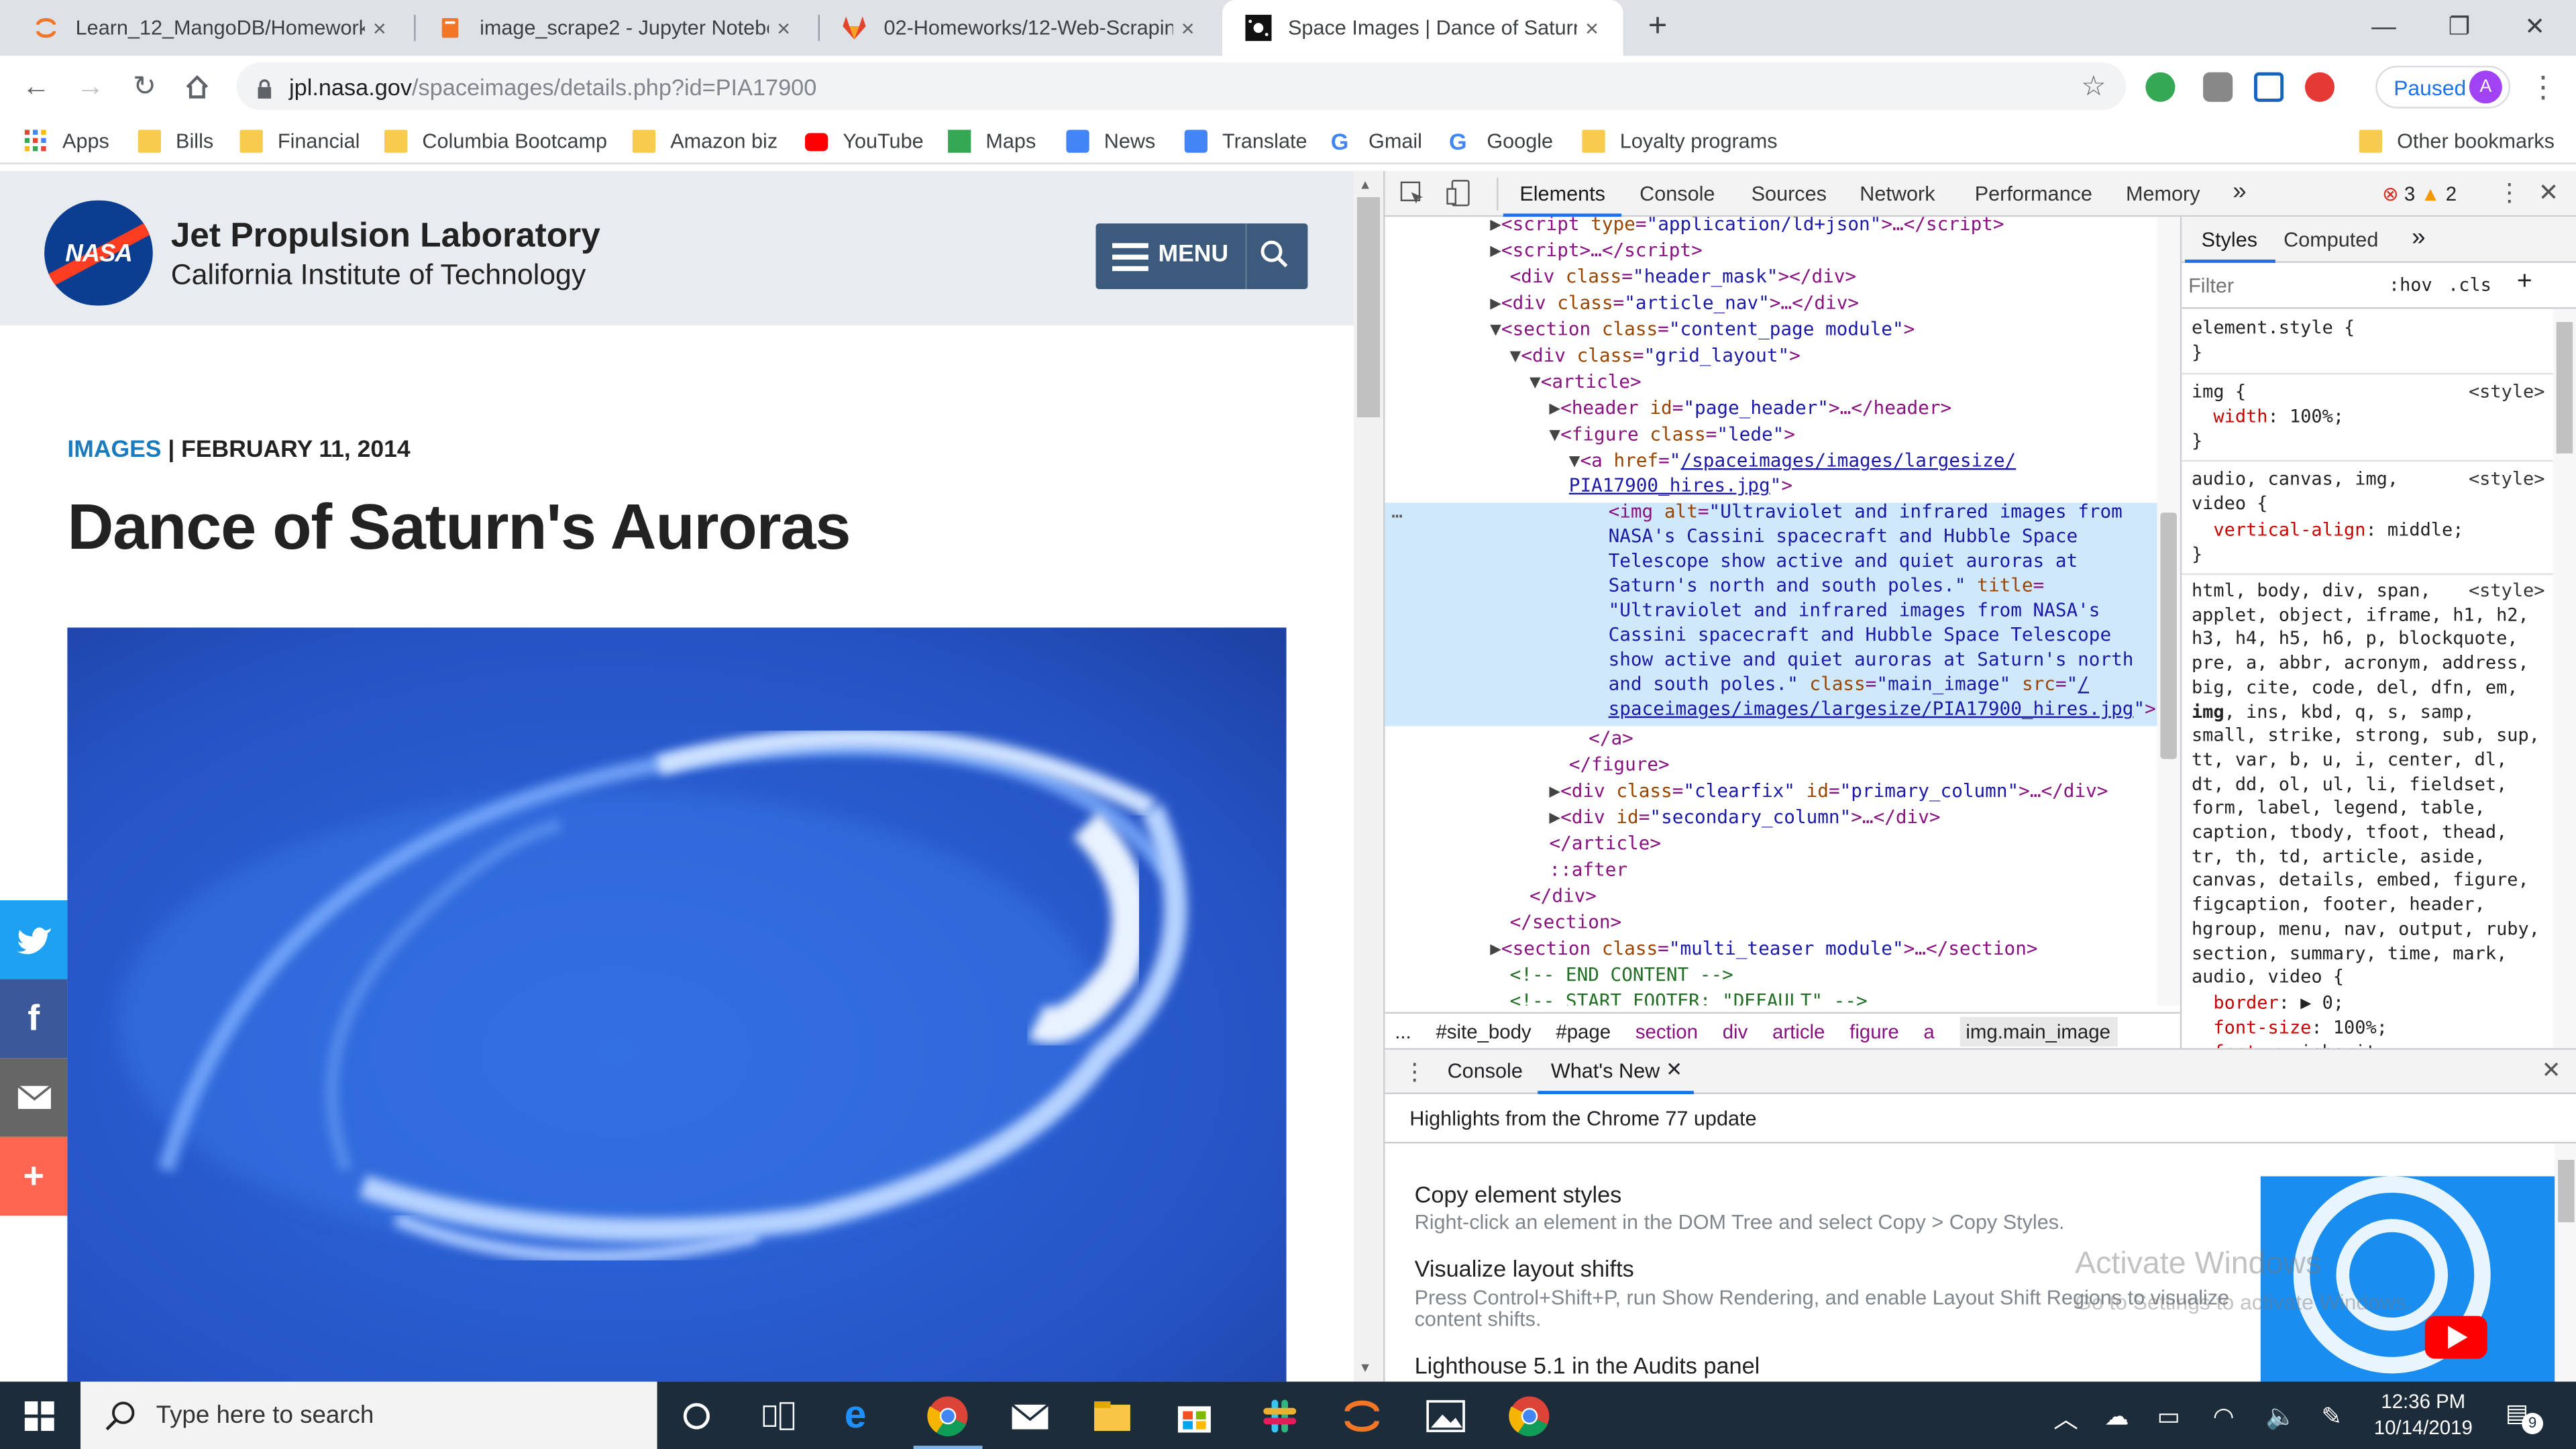  What do you see at coordinates (144, 87) in the screenshot?
I see `reload-icon: ↻` at bounding box center [144, 87].